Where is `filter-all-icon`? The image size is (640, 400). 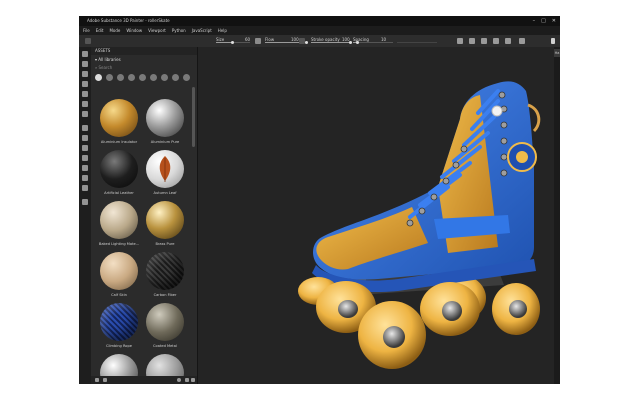 filter-all-icon is located at coordinates (98, 77).